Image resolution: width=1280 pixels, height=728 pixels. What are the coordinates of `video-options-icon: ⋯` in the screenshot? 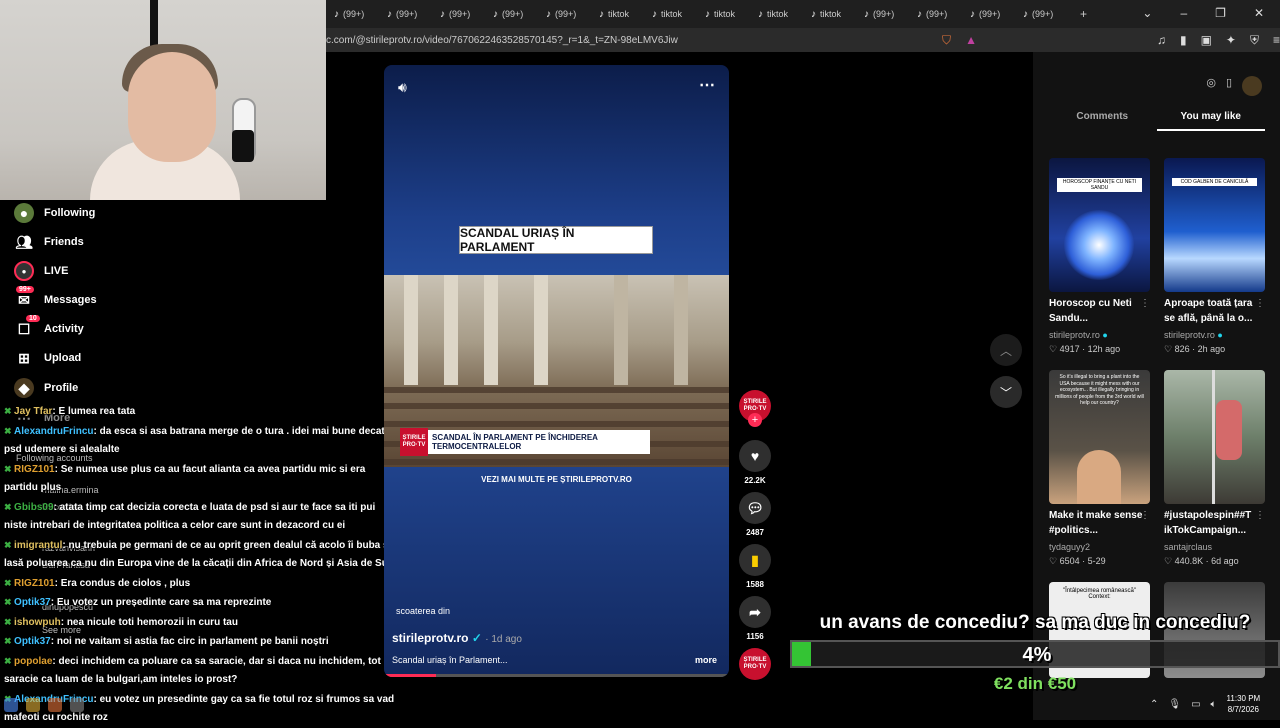 It's located at (707, 85).